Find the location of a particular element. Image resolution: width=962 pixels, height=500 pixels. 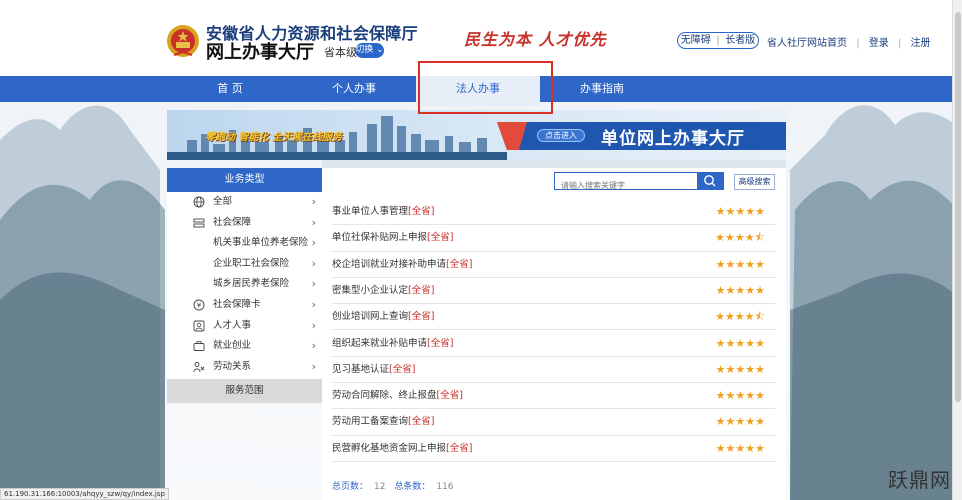

sidebar-item-label: 就业创业 is located at coordinates (232, 346).